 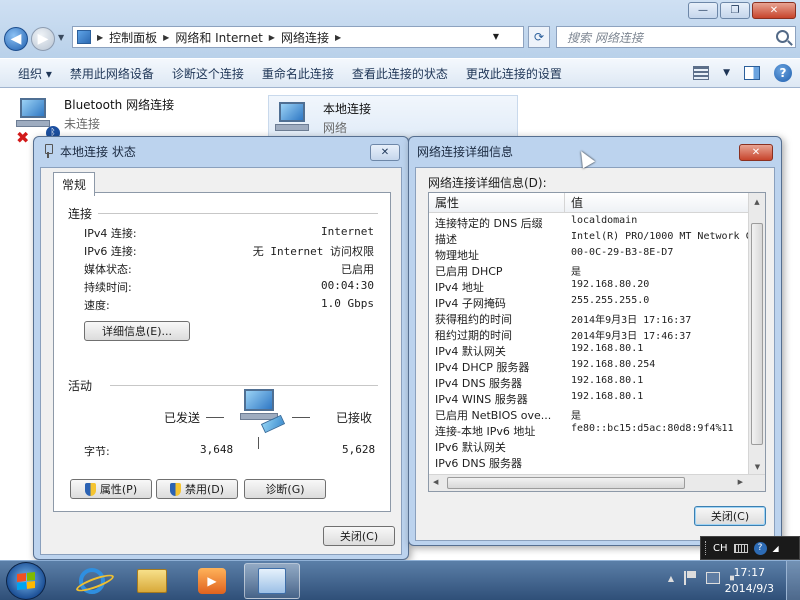 I want to click on change-settings-command: 更改此连接的设置, so click(x=514, y=73).